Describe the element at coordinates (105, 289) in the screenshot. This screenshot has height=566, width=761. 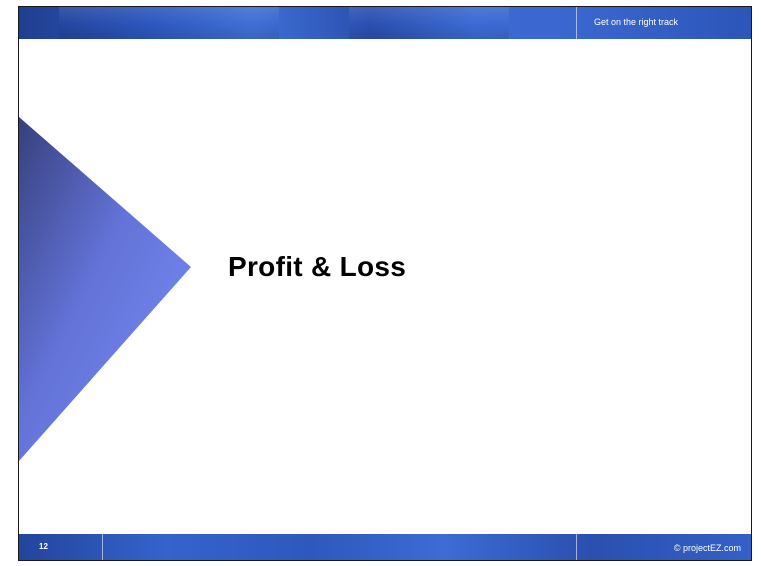
I see `arrow-graphic` at that location.